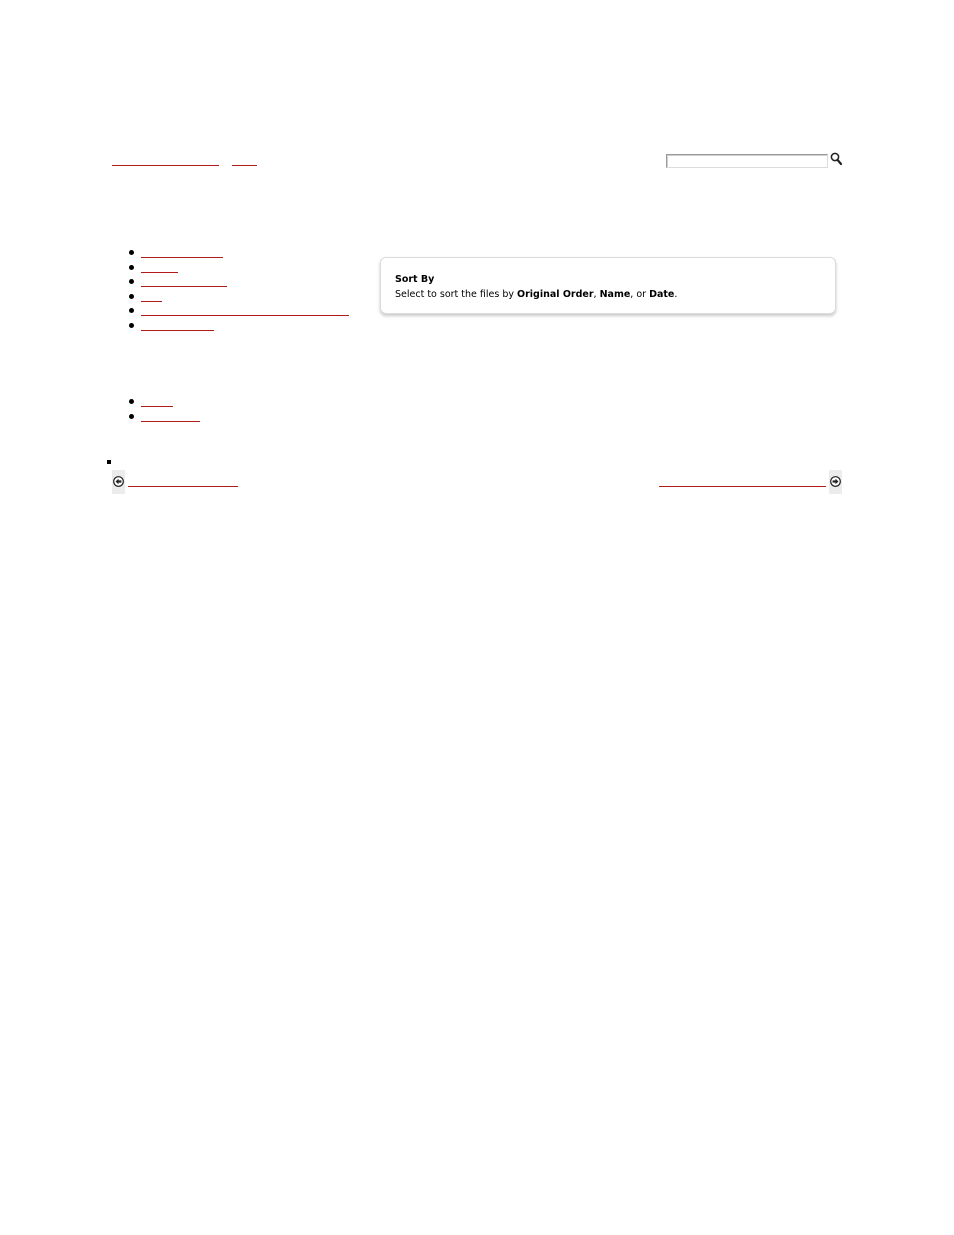  I want to click on next-page-link, so click(742, 486).